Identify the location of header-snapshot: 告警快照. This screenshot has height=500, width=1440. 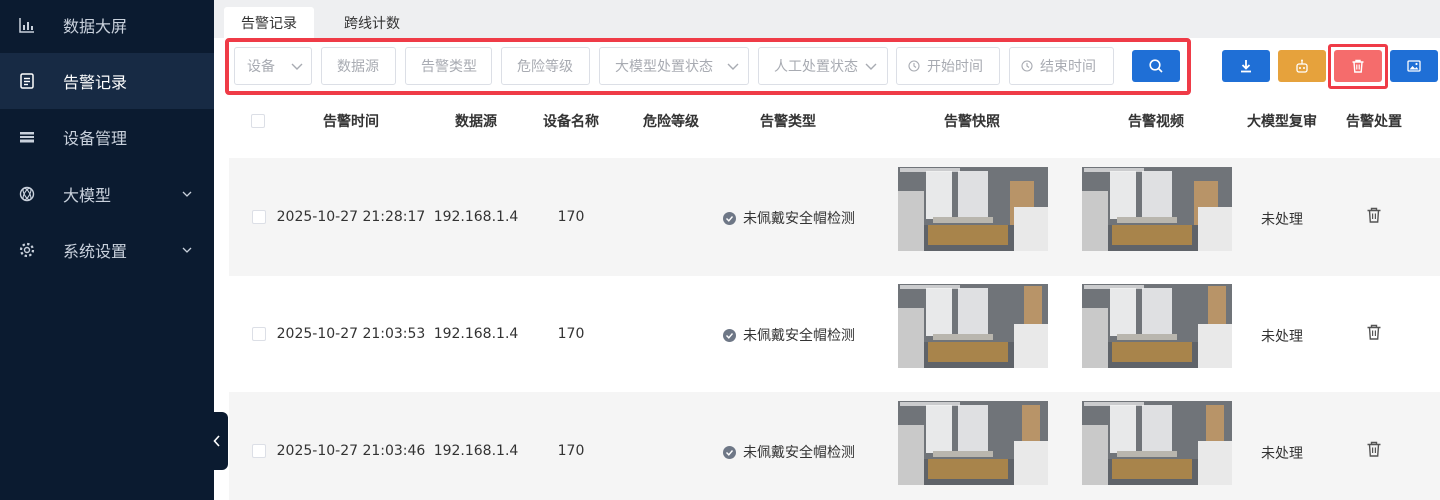
(972, 122).